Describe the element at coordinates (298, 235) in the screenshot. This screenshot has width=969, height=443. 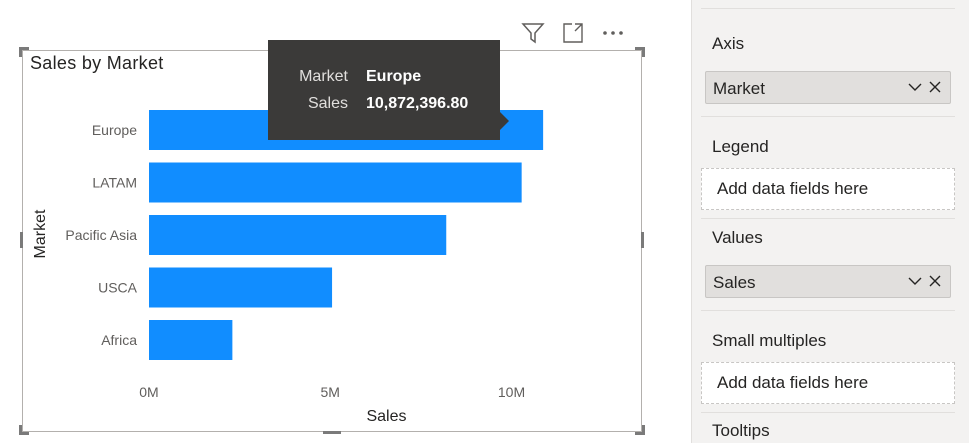
I see `bar-pacific-asia` at that location.